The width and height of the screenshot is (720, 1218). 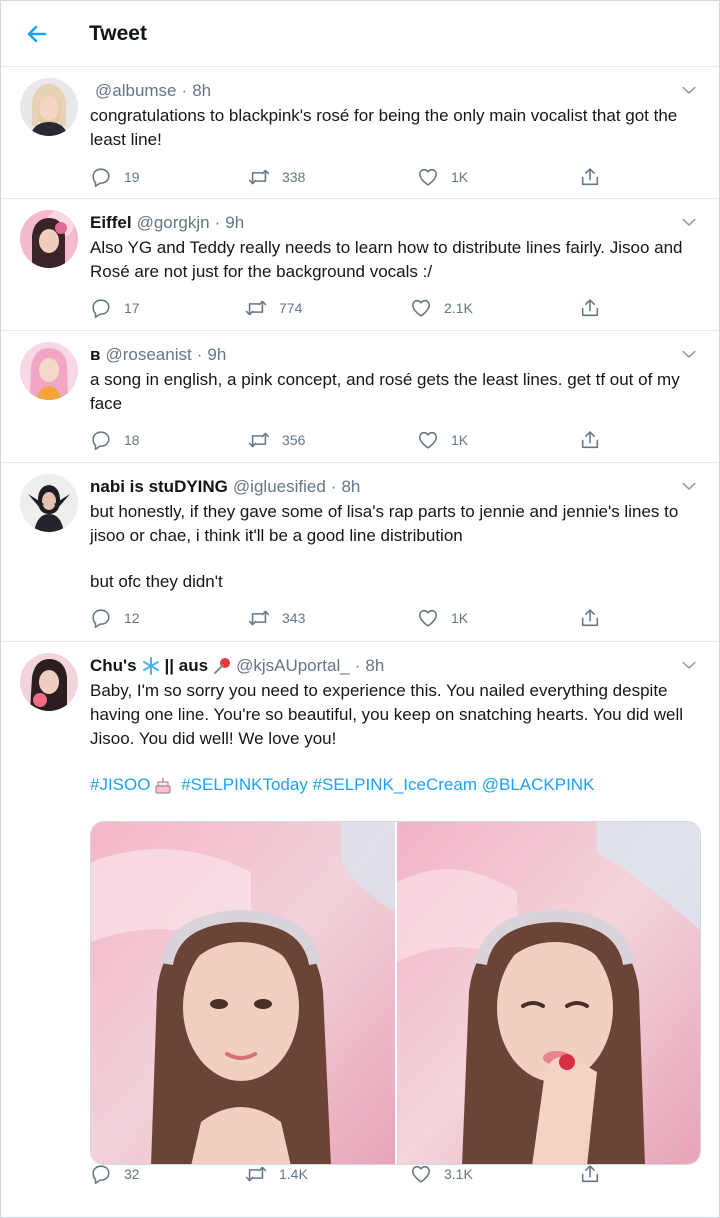 I want to click on reply-button: 19, so click(x=115, y=177).